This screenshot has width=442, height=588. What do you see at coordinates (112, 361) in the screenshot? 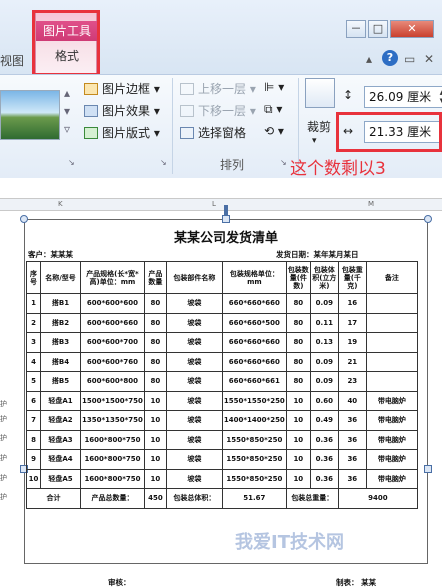
I see `table-cell: 600*600*760` at bounding box center [112, 361].